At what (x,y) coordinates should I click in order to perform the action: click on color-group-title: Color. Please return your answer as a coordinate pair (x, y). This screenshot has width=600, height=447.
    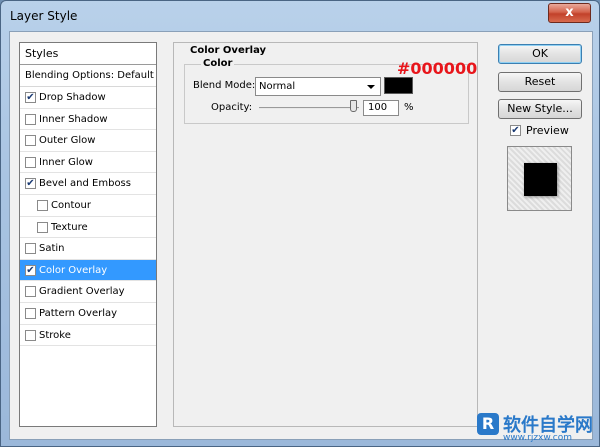
    Looking at the image, I should click on (218, 63).